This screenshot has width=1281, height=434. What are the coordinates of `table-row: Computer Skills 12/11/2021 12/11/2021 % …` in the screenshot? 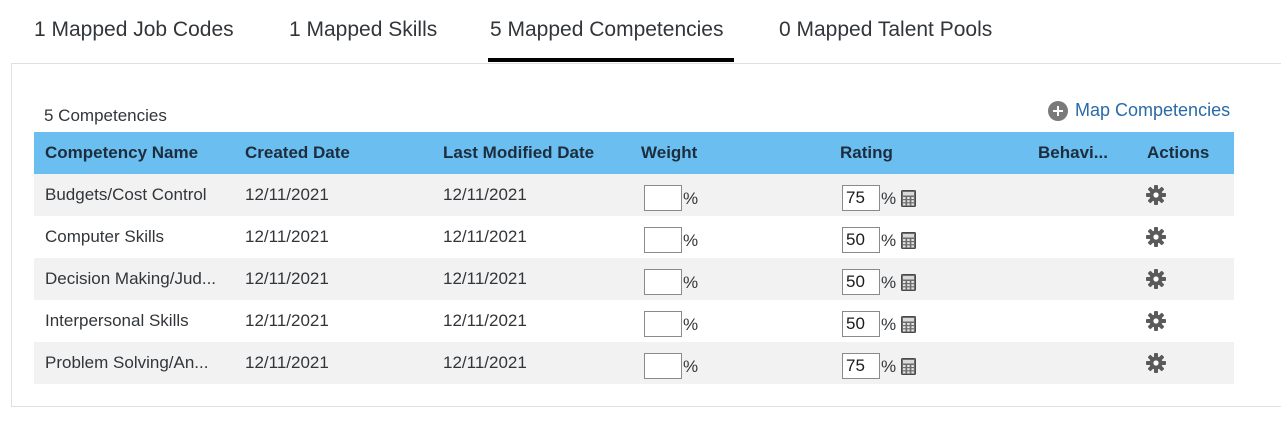 It's located at (634, 237).